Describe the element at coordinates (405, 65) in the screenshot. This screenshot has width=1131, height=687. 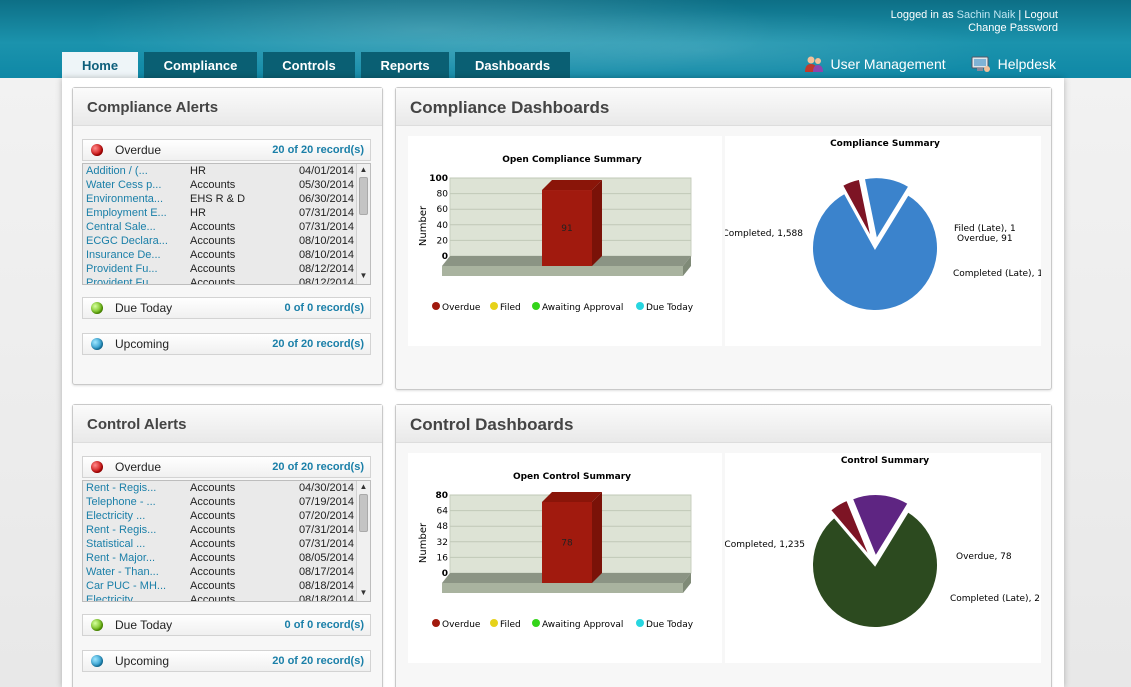
I see `tab-reports: Reports` at that location.